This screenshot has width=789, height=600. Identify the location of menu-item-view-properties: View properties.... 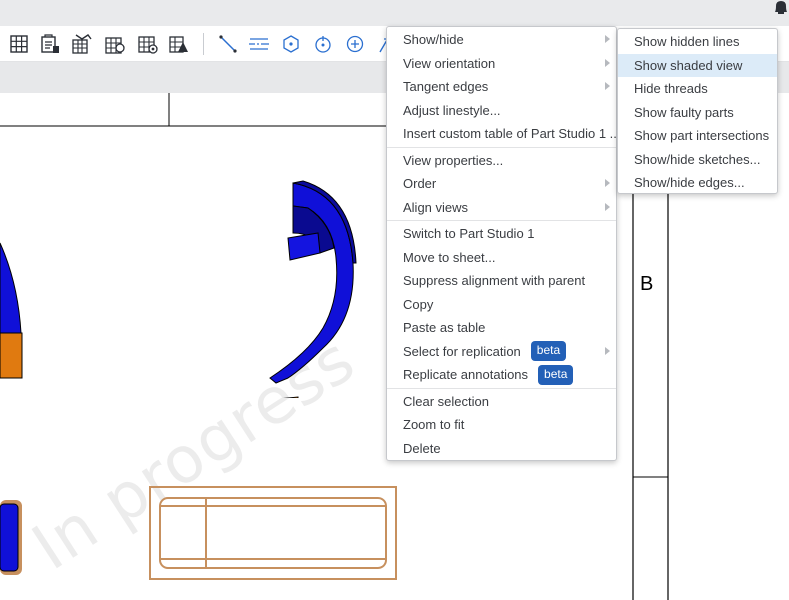
(501, 160).